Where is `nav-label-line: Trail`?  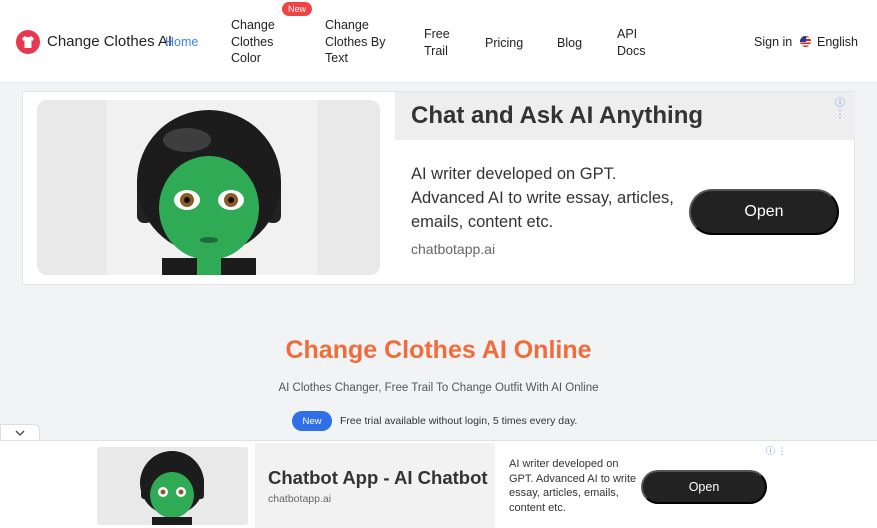 nav-label-line: Trail is located at coordinates (436, 50).